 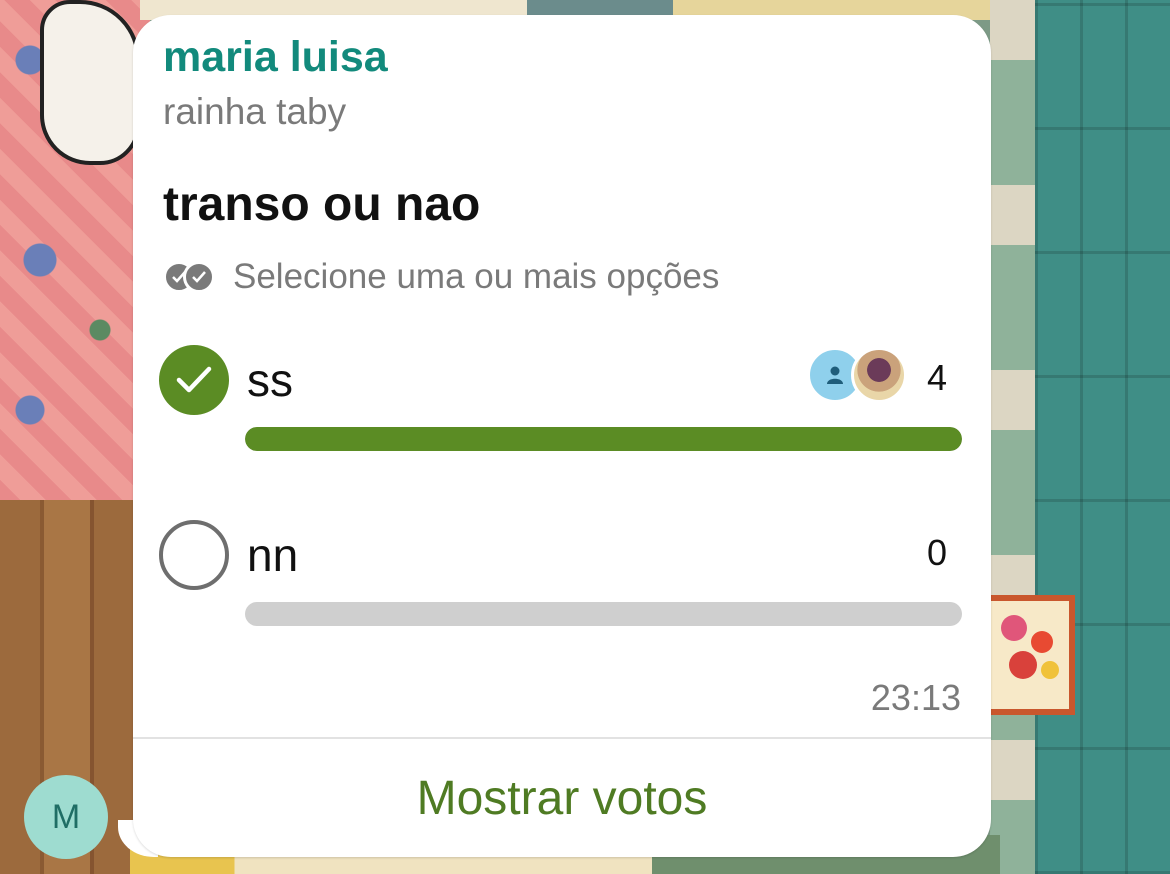 I want to click on poll-option-label: ss, so click(x=270, y=380).